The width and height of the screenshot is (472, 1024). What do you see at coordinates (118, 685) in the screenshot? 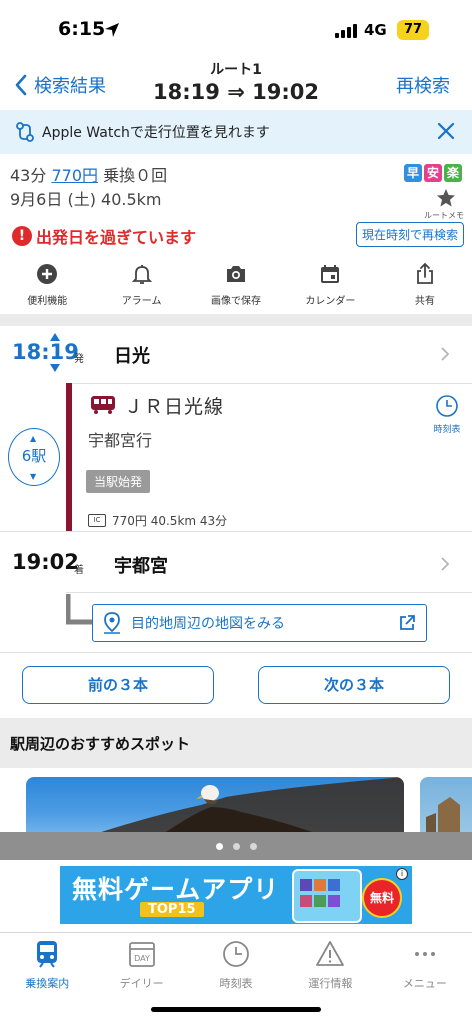
I see `prev-three-button: 前の３本` at bounding box center [118, 685].